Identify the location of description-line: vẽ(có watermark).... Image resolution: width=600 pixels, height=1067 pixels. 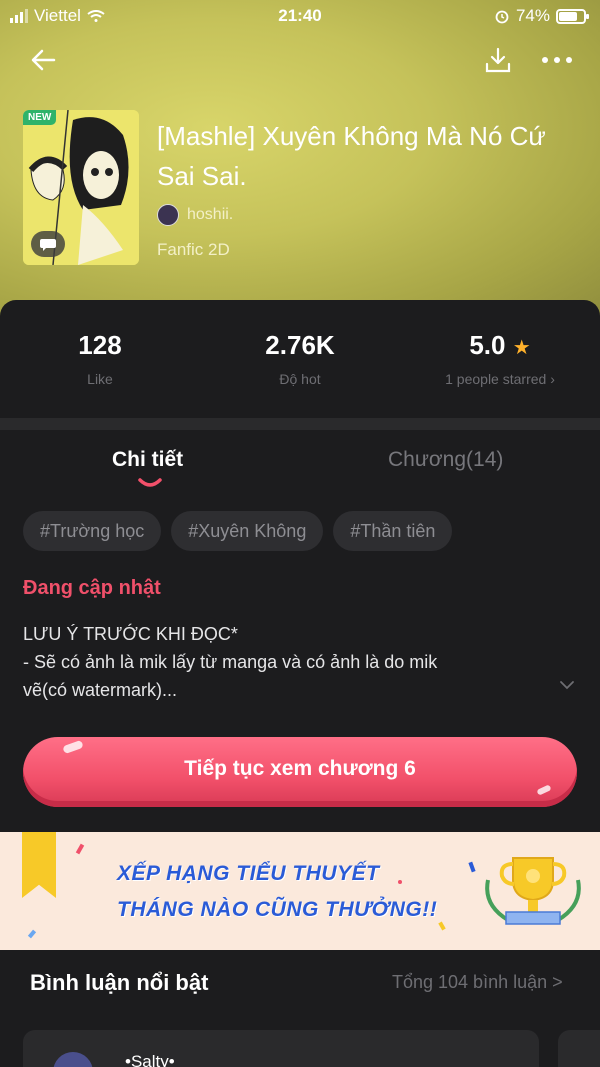
(100, 690).